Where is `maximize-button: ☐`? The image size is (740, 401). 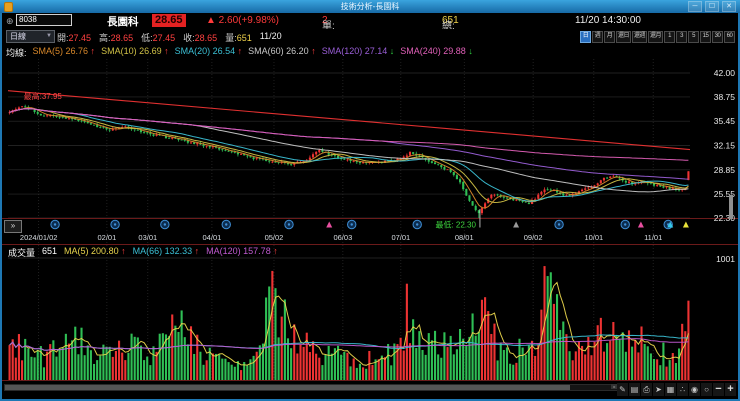
maximize-button: ☐ is located at coordinates (712, 6).